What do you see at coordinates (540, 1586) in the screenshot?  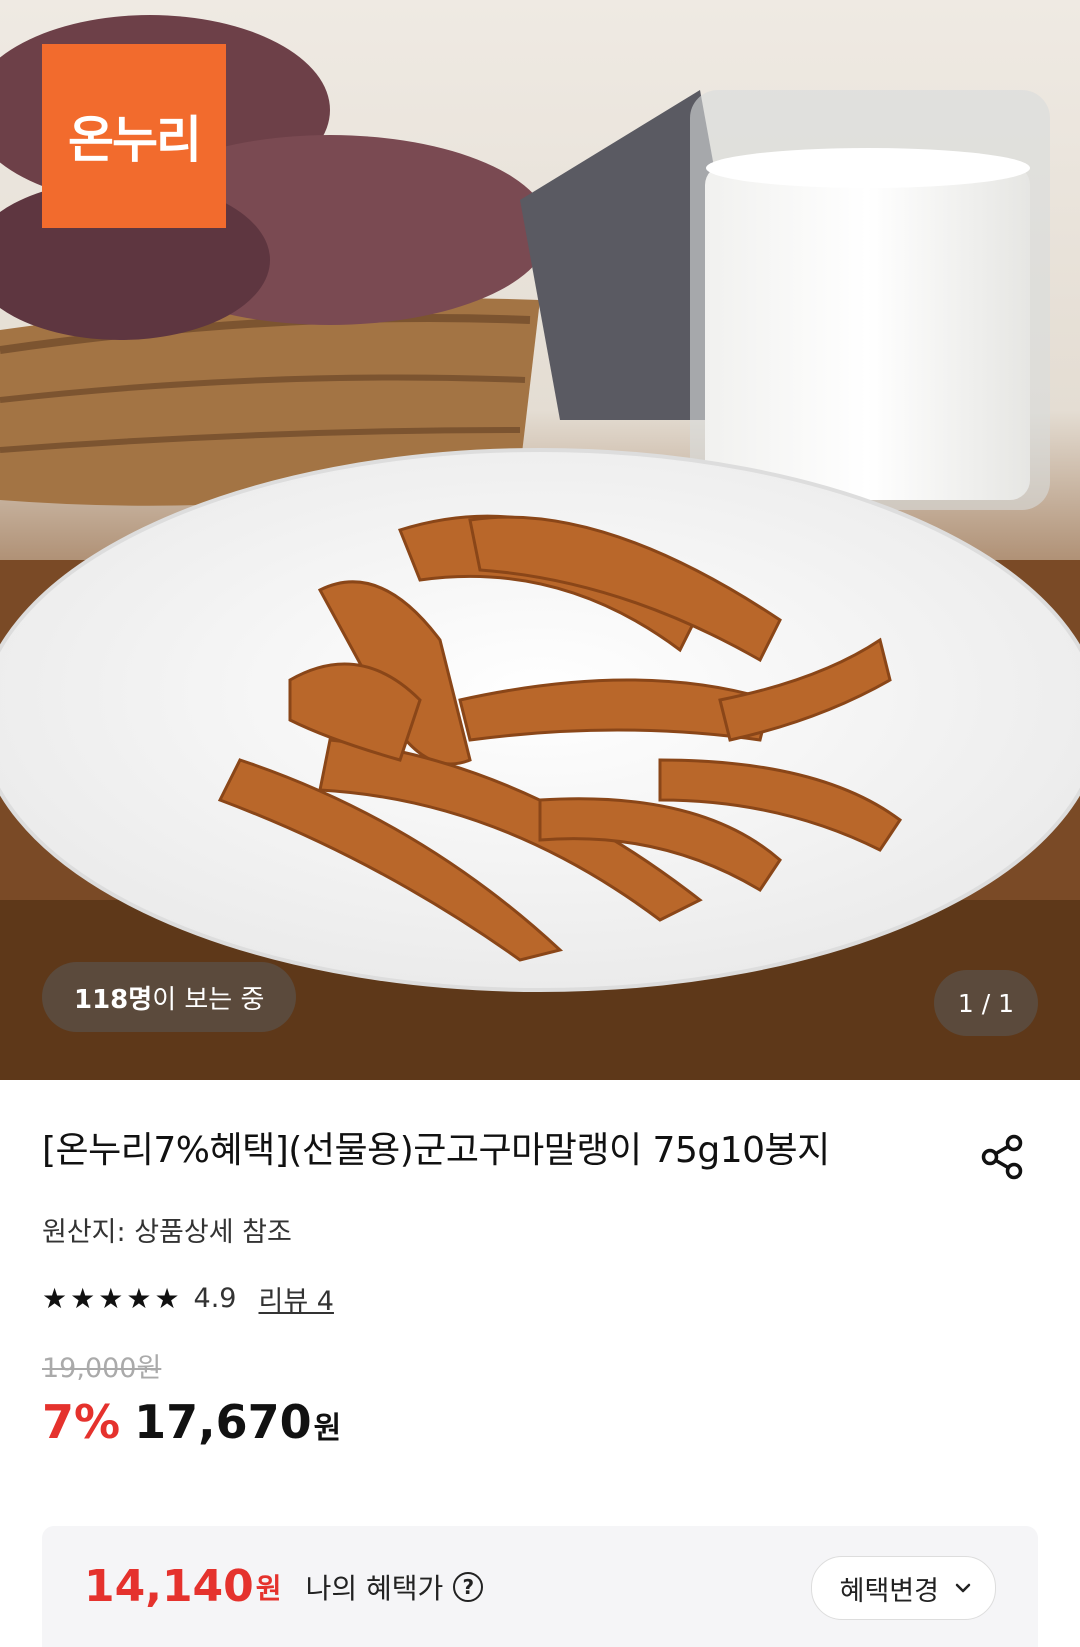 I see `benefit-price-box: 14,140 원 나의 혜택가 ? 혜택변경` at bounding box center [540, 1586].